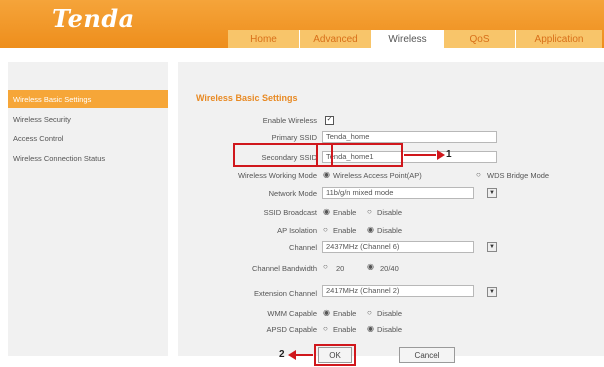 This screenshot has width=604, height=367. I want to click on arrow-1-icon, so click(424, 155).